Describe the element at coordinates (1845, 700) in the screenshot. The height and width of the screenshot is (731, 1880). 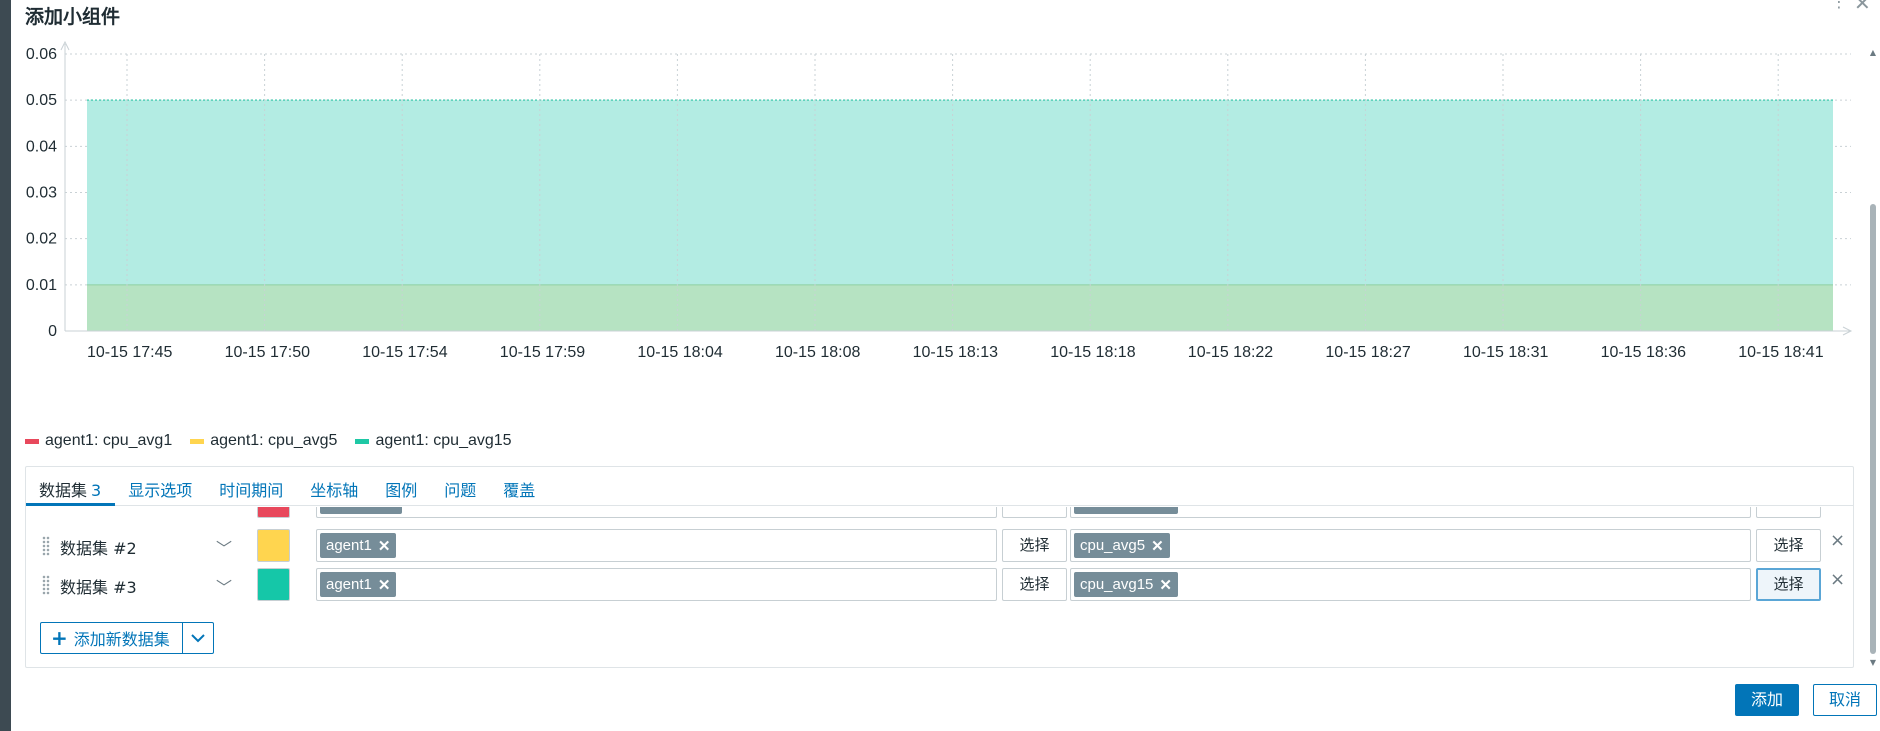
I see `cancel-button: 取消` at that location.